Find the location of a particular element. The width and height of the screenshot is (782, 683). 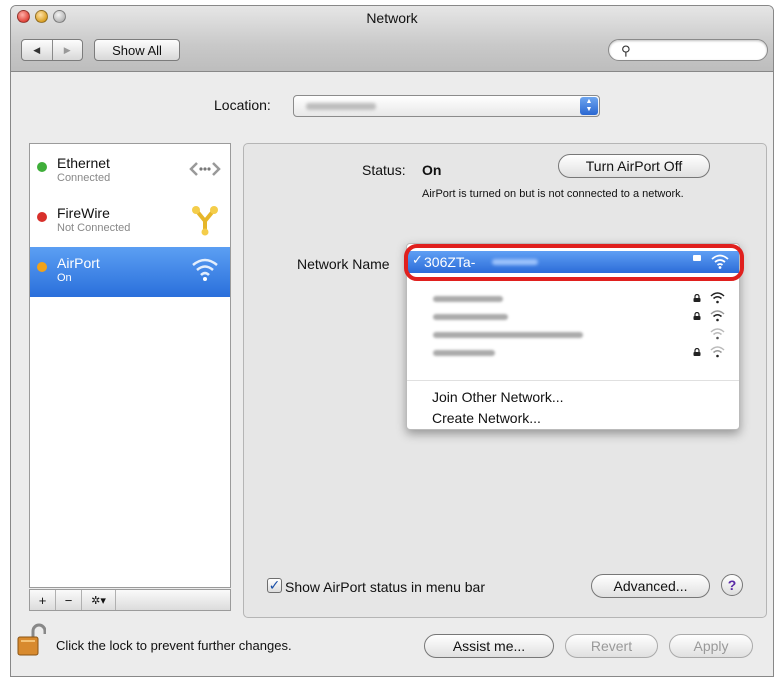

back-button: ◀ is located at coordinates (37, 50).